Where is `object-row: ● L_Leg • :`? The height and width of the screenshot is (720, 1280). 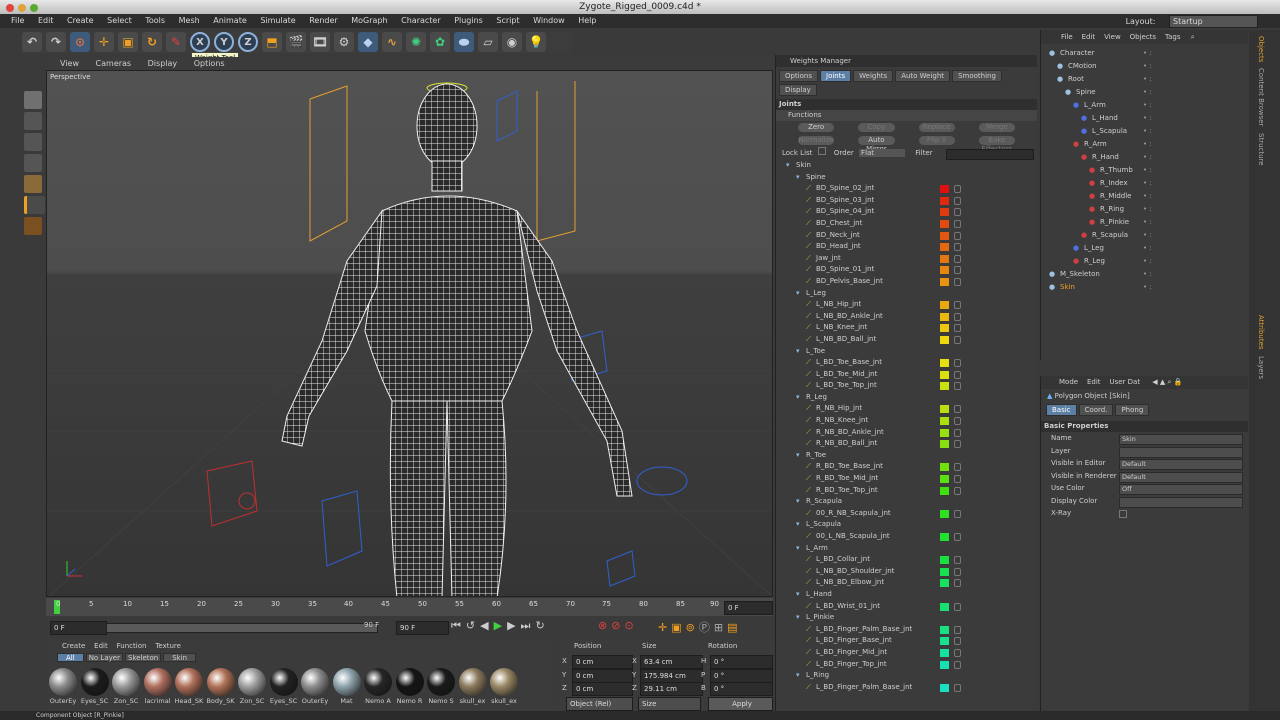 object-row: ● L_Leg • : is located at coordinates (1144, 248).